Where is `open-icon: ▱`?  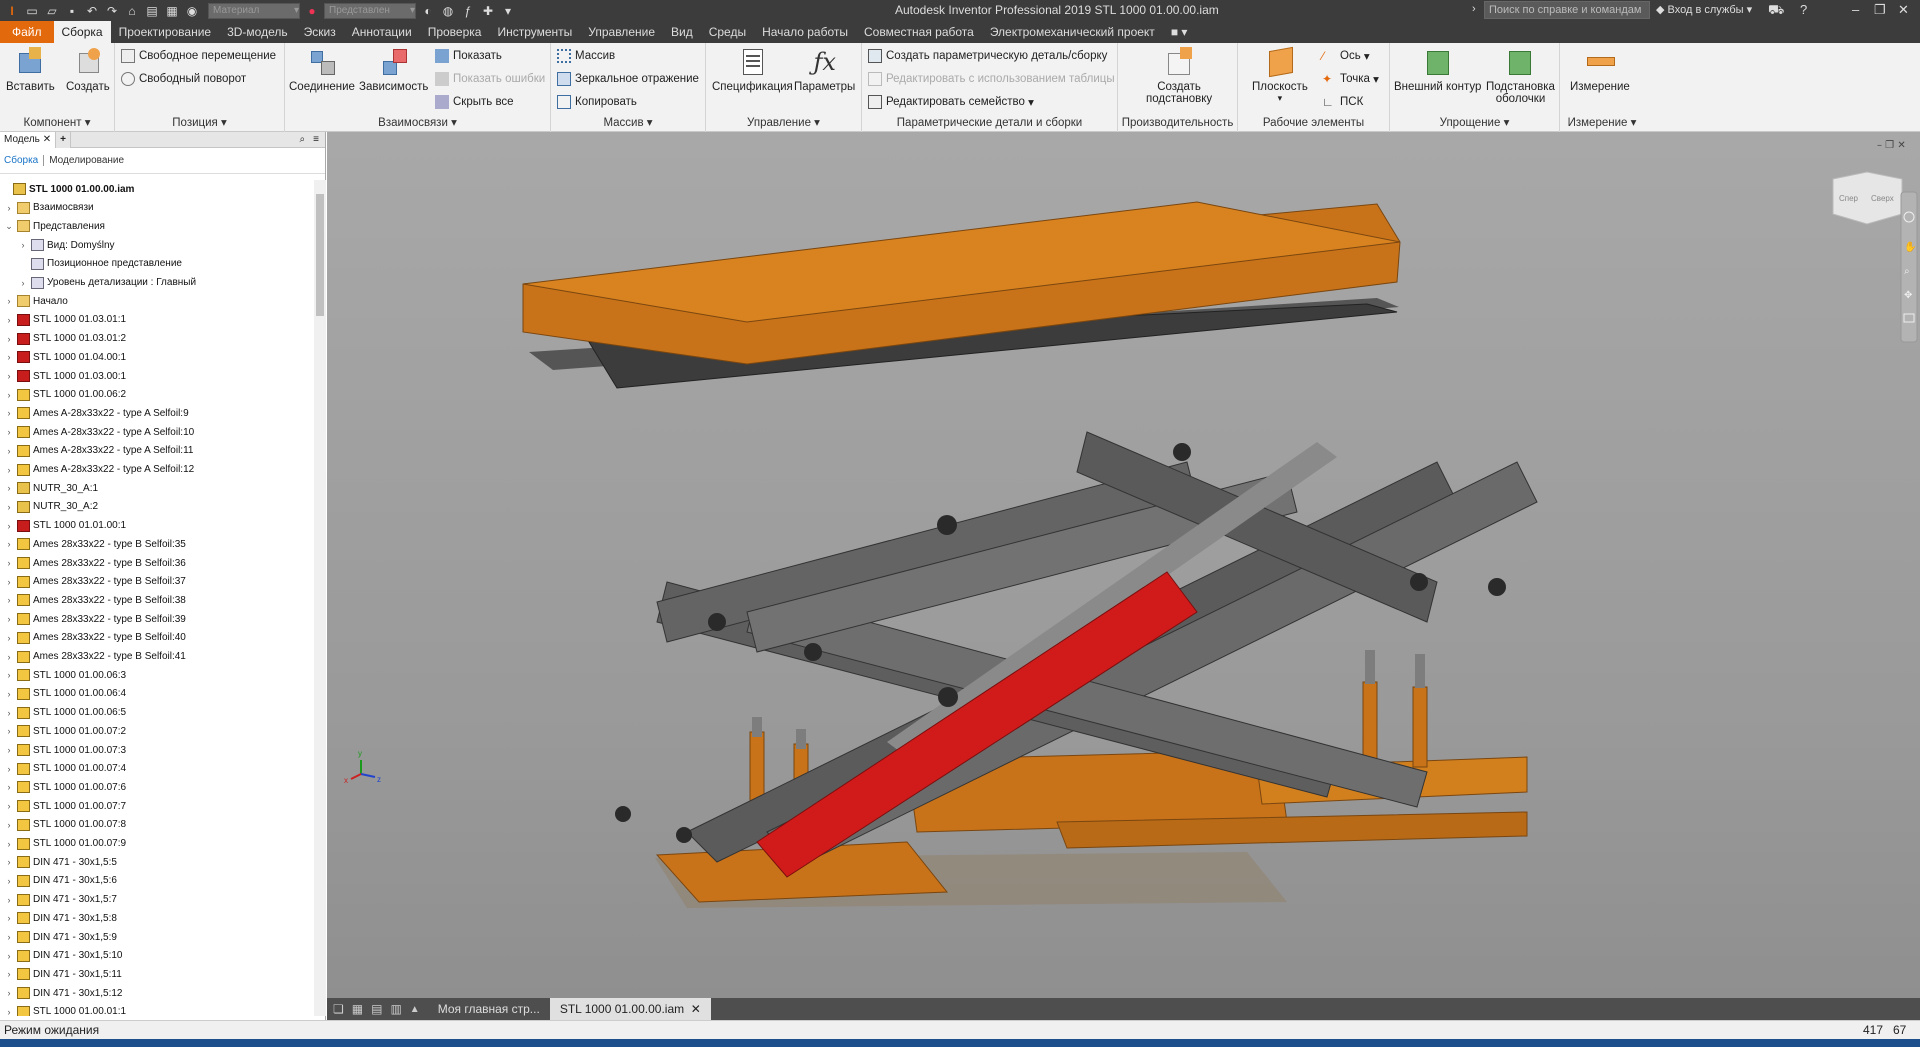 open-icon: ▱ is located at coordinates (52, 11).